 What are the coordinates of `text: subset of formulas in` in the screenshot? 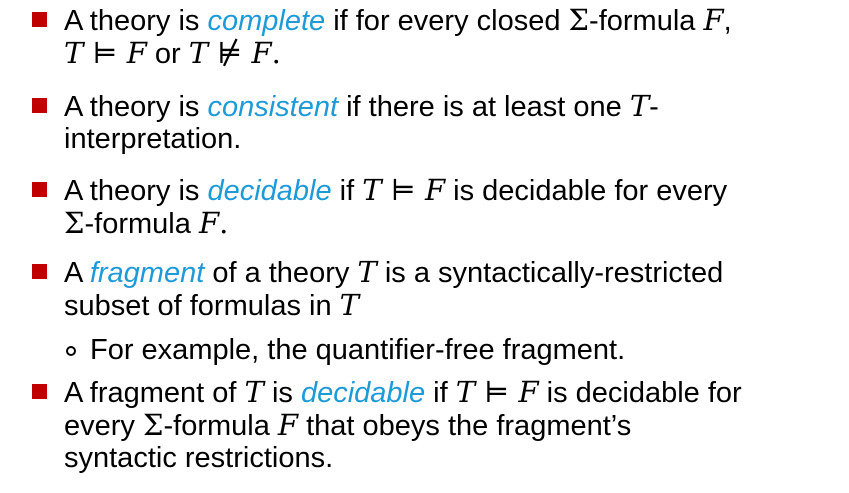 It's located at (202, 306).